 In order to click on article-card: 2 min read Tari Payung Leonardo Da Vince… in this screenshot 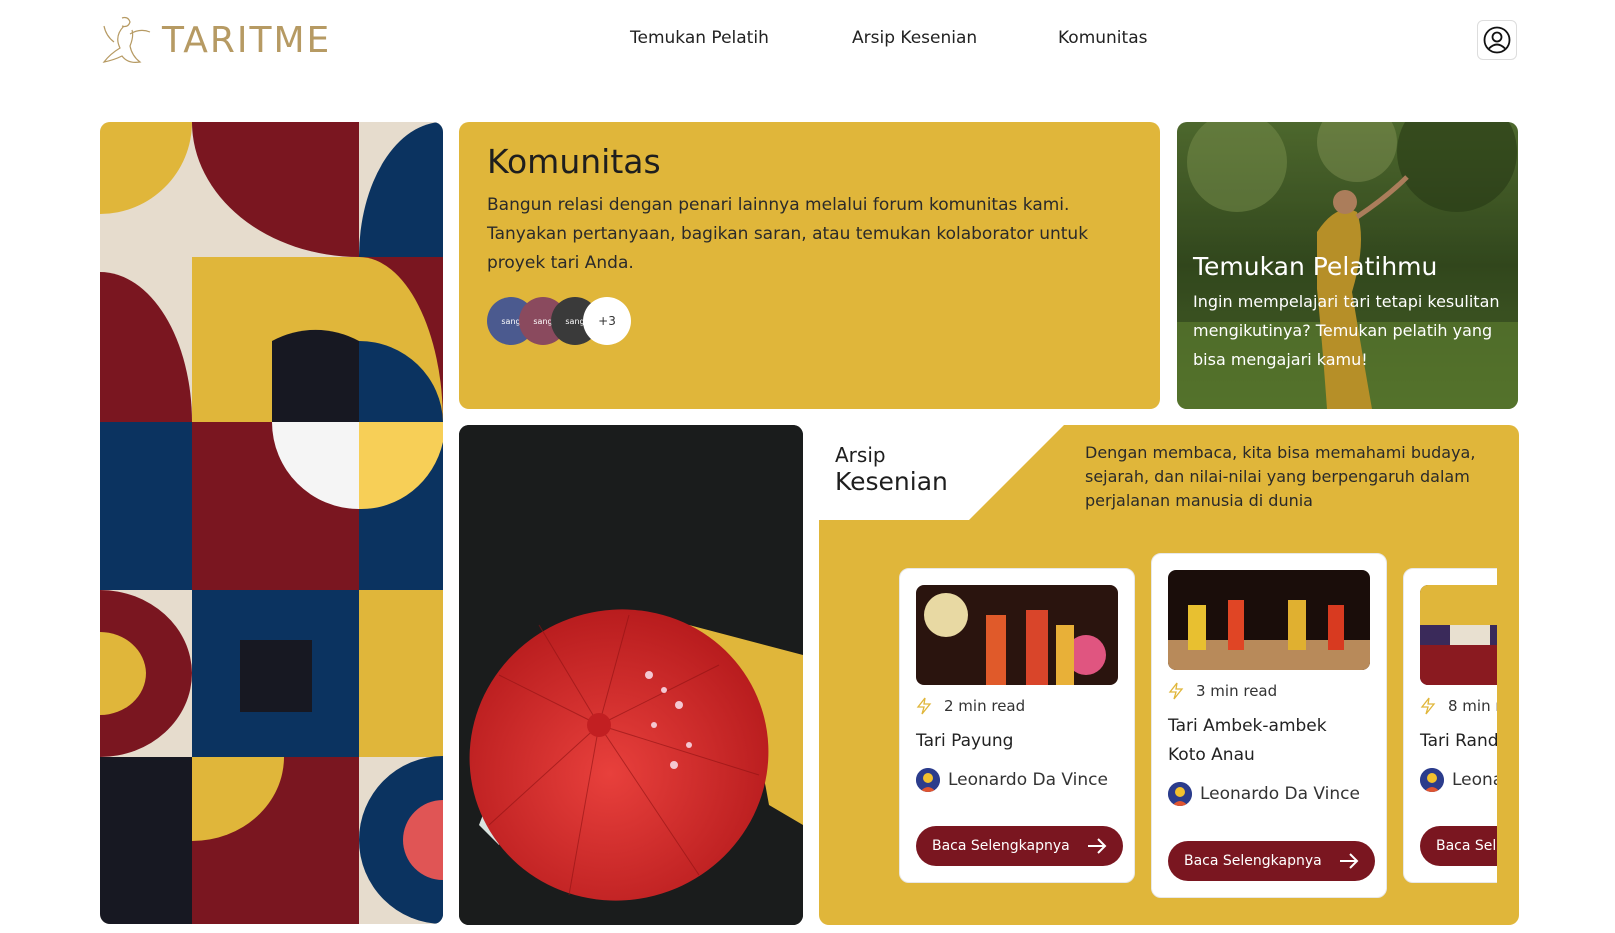, I will do `click(1017, 725)`.